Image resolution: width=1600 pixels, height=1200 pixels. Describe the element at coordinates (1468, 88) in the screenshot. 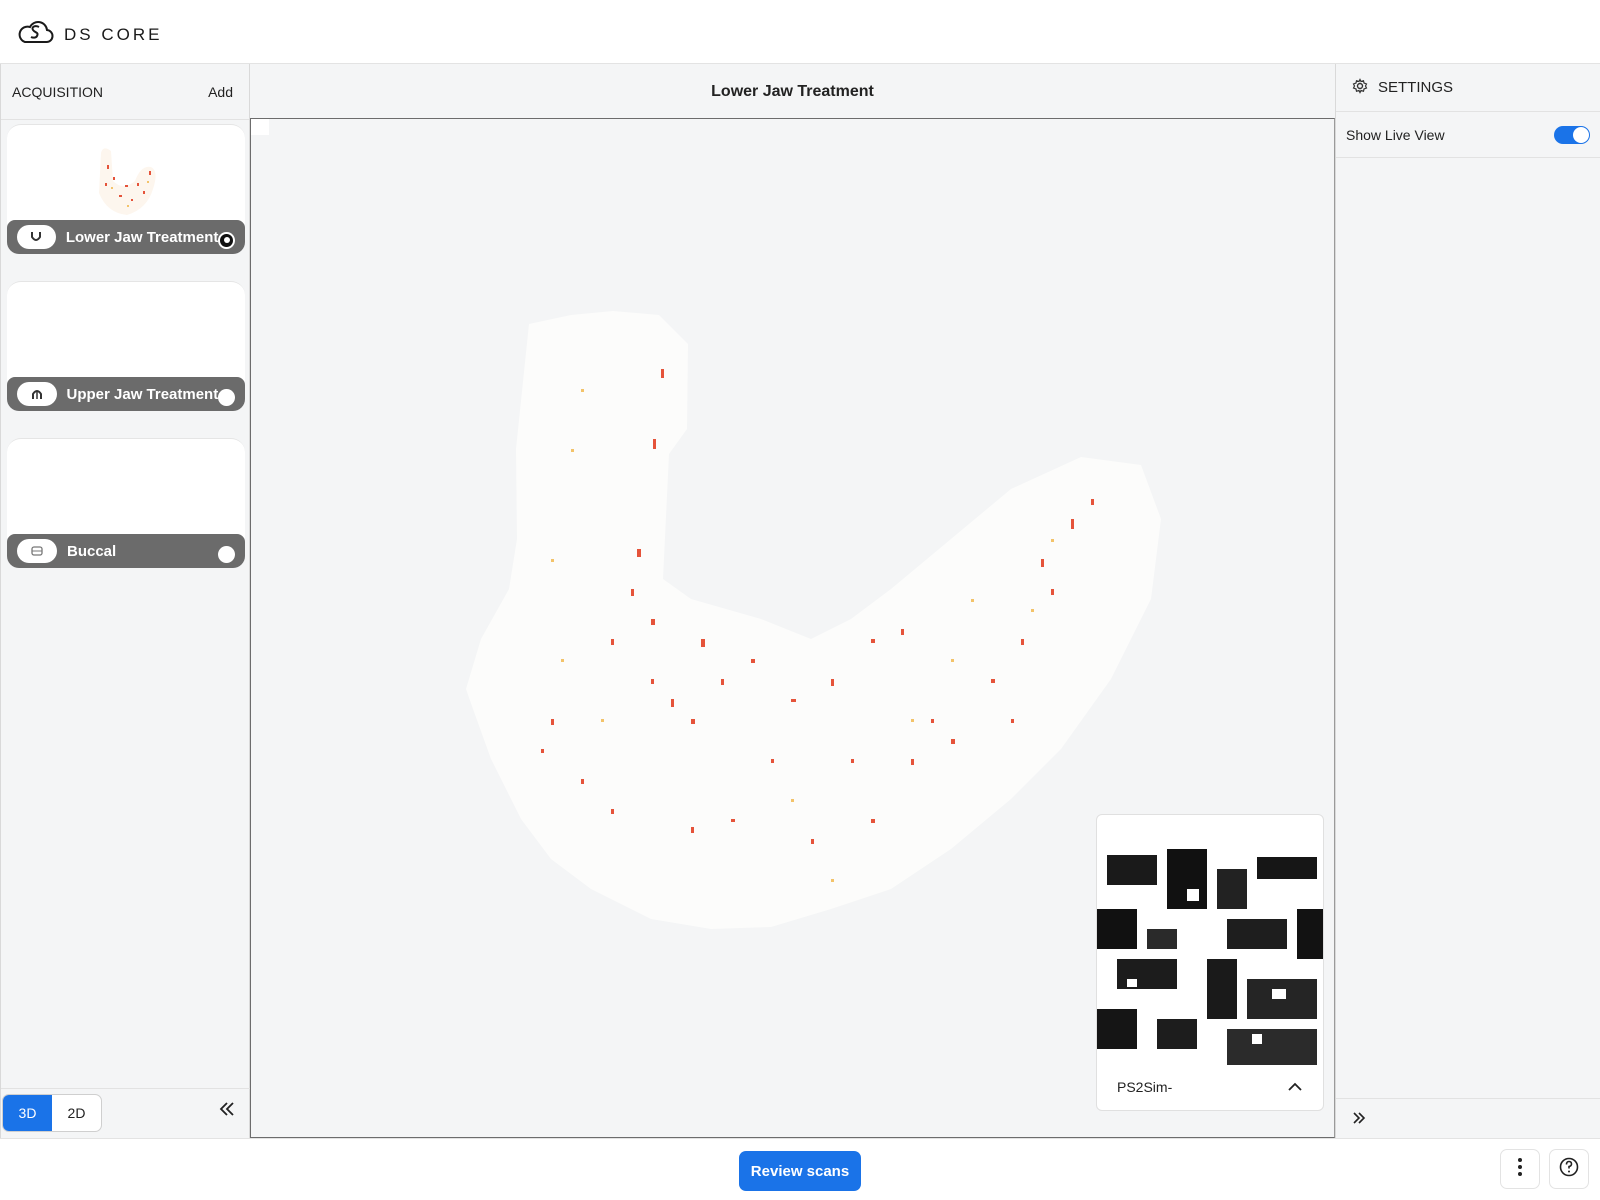

I see `settings-header: SETTINGS` at that location.